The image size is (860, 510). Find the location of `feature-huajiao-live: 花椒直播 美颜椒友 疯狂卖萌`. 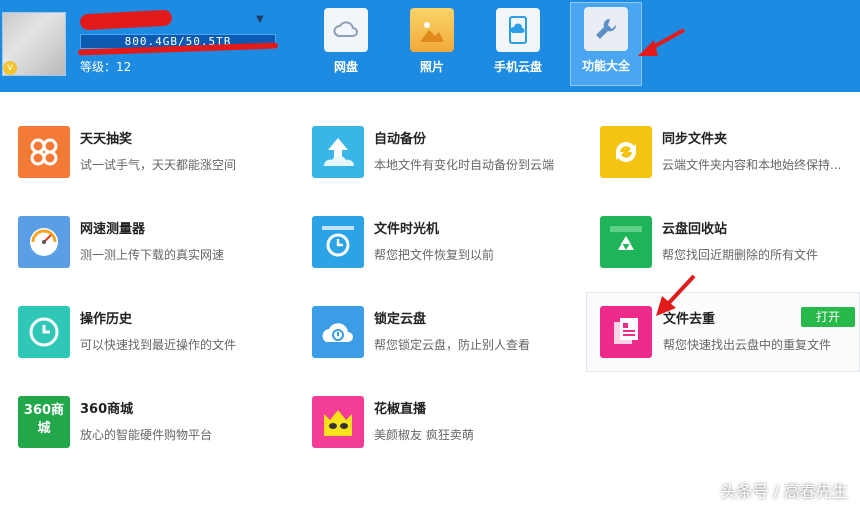

feature-huajiao-live: 花椒直播 美颜椒友 疯狂卖萌 is located at coordinates (447, 436).